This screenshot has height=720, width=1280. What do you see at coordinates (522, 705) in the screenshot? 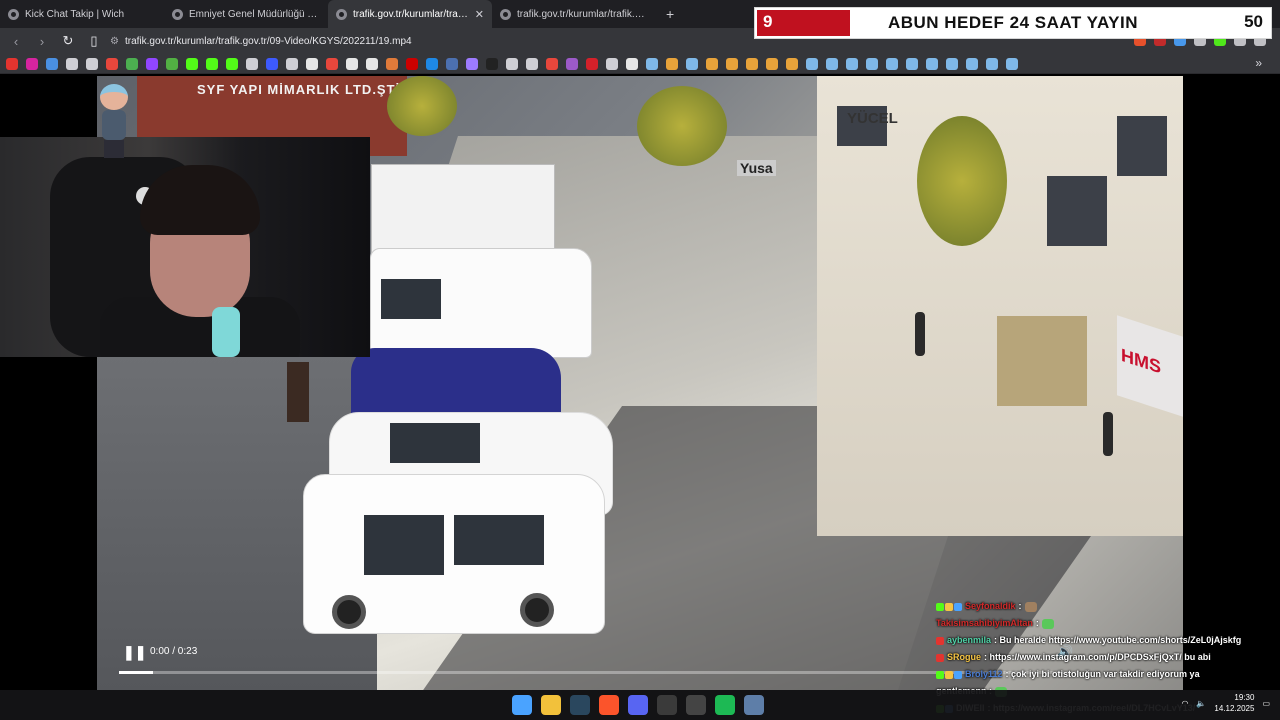
I see `windows-start-icon` at bounding box center [522, 705].